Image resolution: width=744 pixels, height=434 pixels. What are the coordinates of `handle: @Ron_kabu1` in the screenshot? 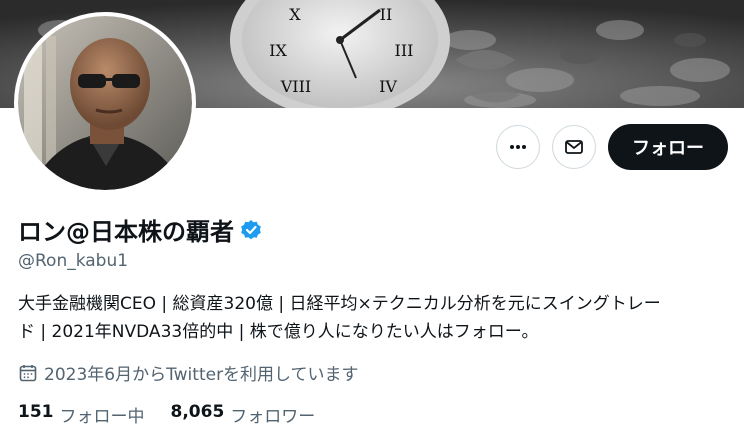 It's located at (73, 261).